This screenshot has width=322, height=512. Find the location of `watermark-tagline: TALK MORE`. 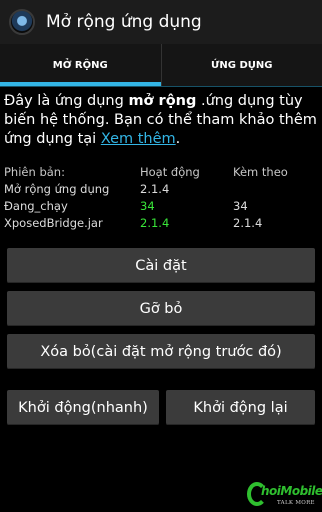

watermark-tagline: TALK MORE is located at coordinates (296, 503).